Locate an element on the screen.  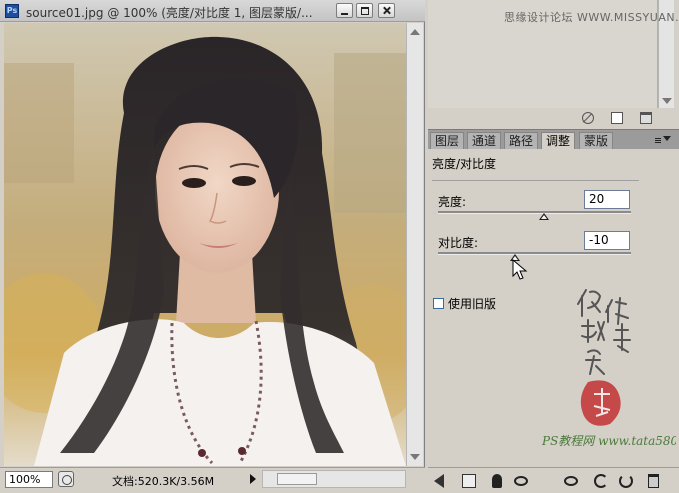
contrast-label: 对比度: is located at coordinates (458, 243).